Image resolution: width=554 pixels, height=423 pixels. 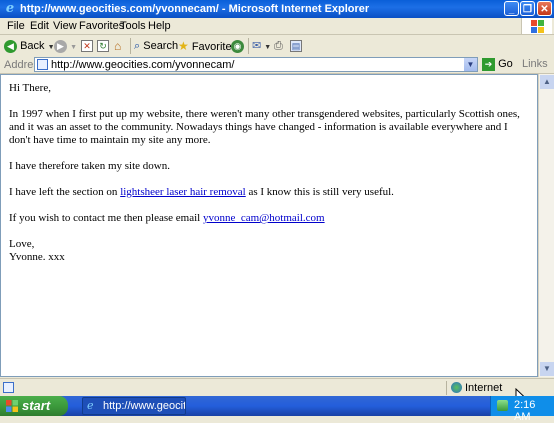 I want to click on paragraph-site-down: I have therefore taken my site down., so click(x=89, y=166).